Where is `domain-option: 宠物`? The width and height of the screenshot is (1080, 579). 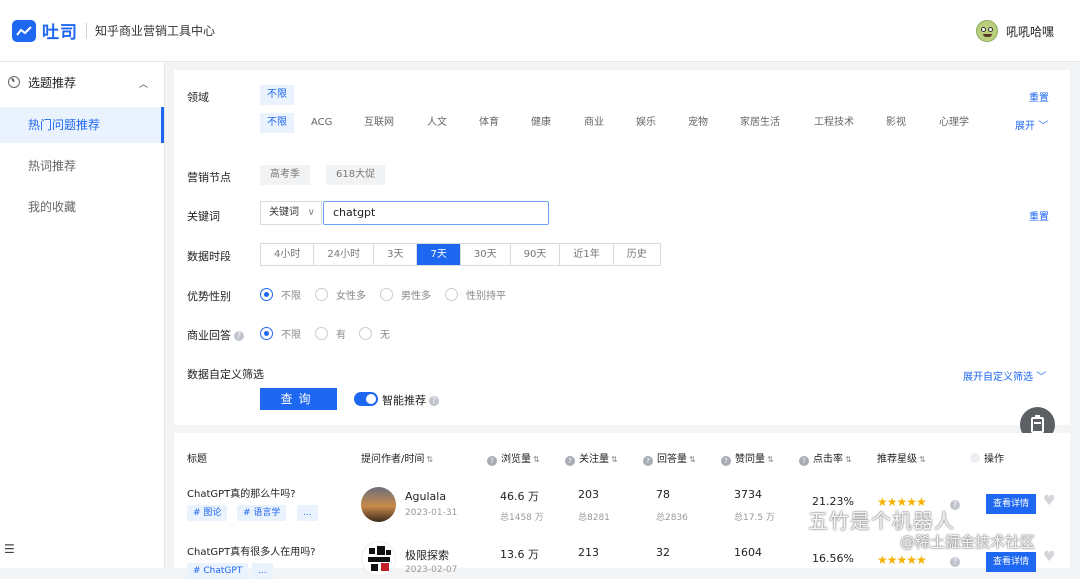 domain-option: 宠物 is located at coordinates (698, 123).